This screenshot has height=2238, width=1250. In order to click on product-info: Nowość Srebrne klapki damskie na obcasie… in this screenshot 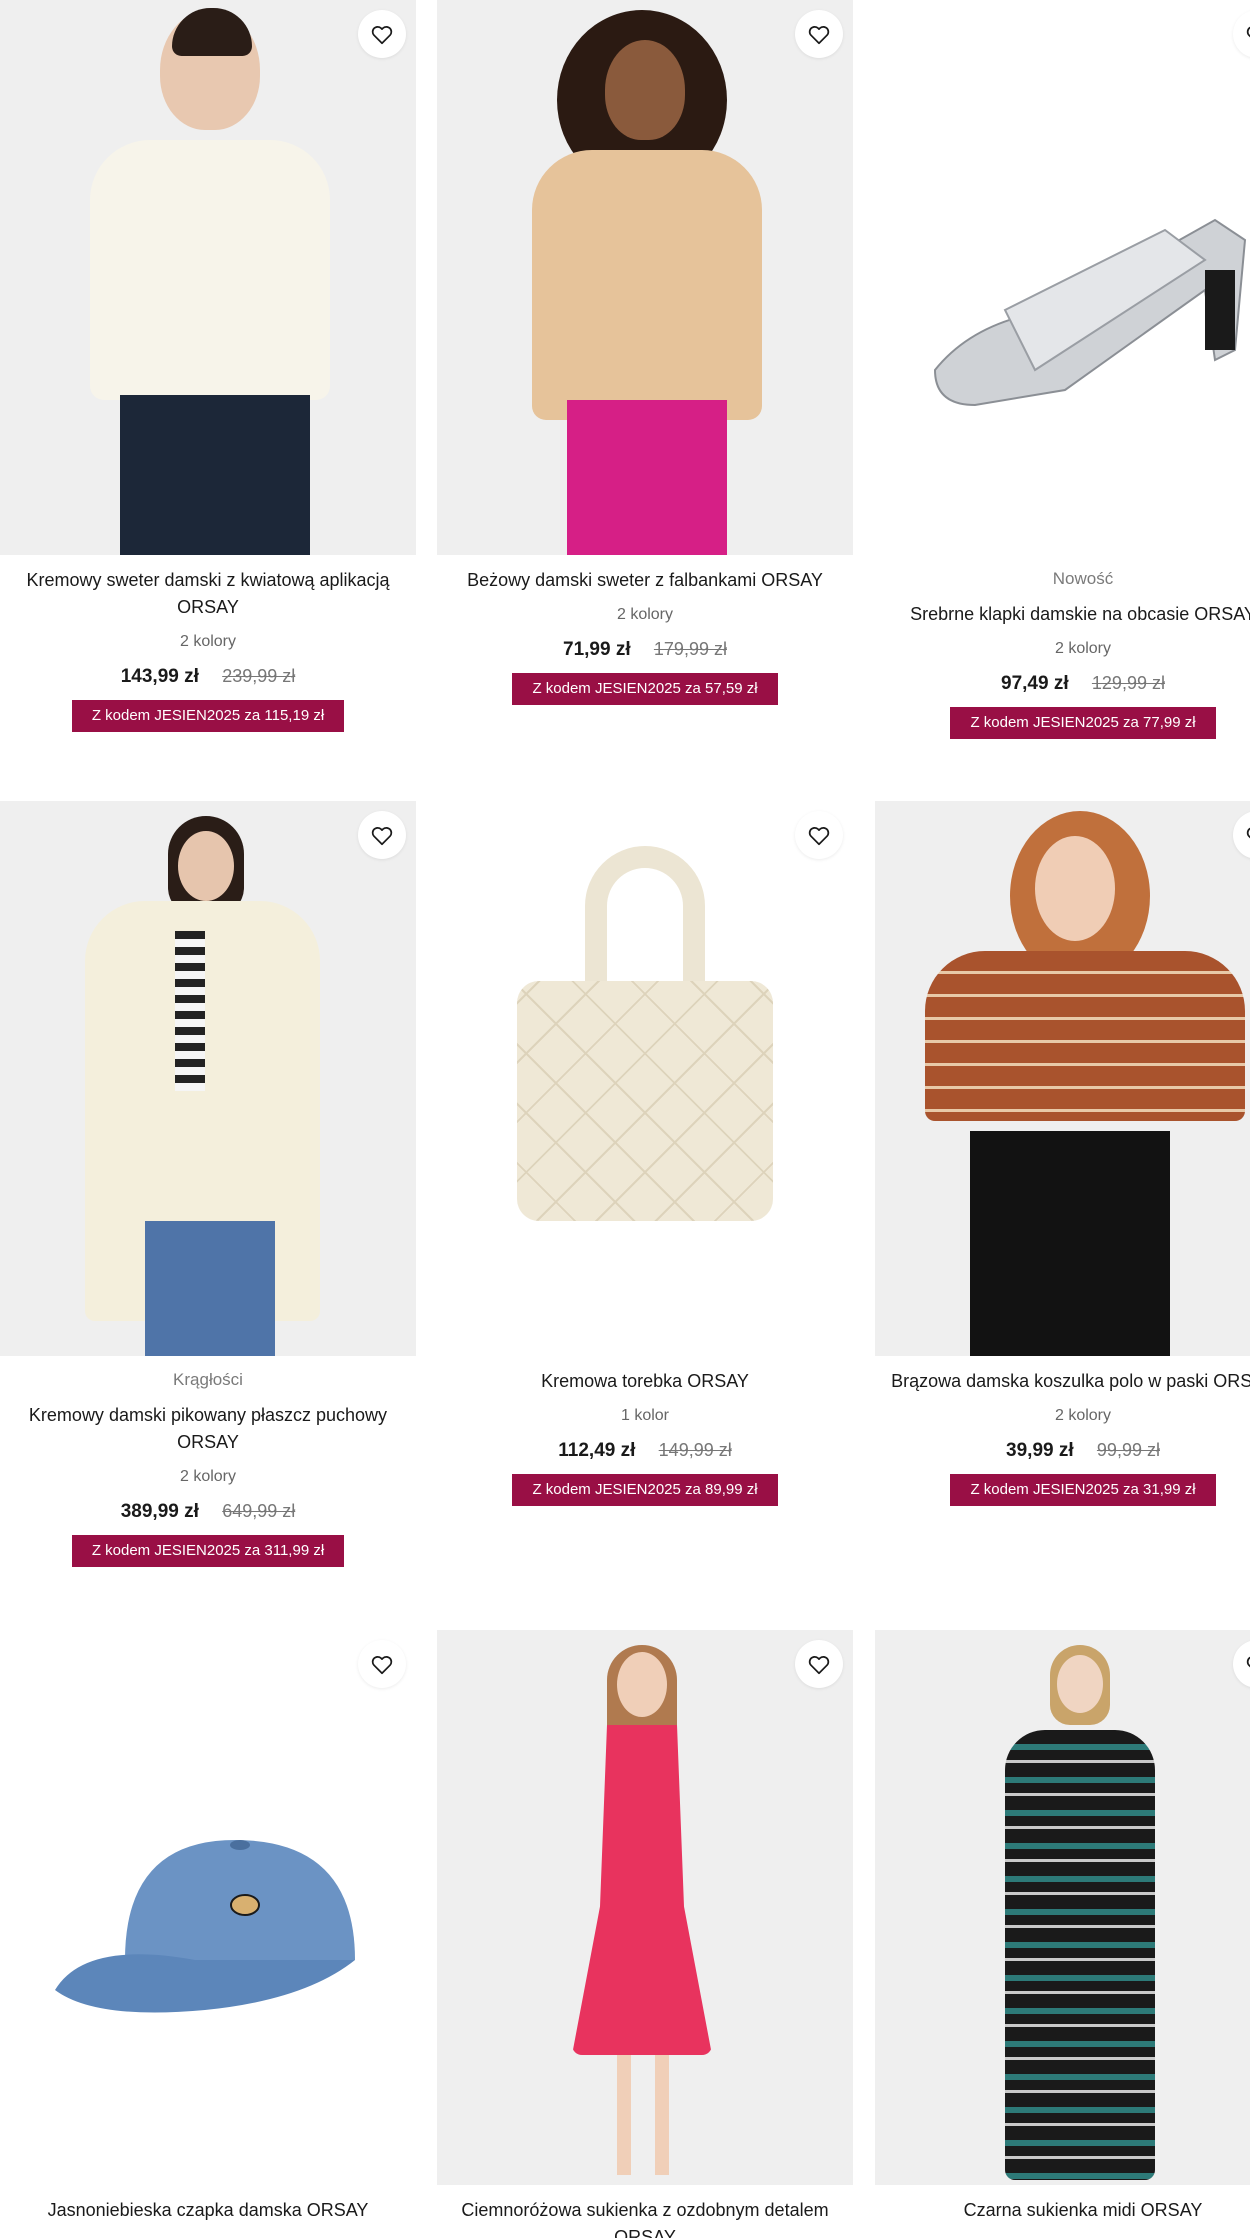, I will do `click(1062, 647)`.